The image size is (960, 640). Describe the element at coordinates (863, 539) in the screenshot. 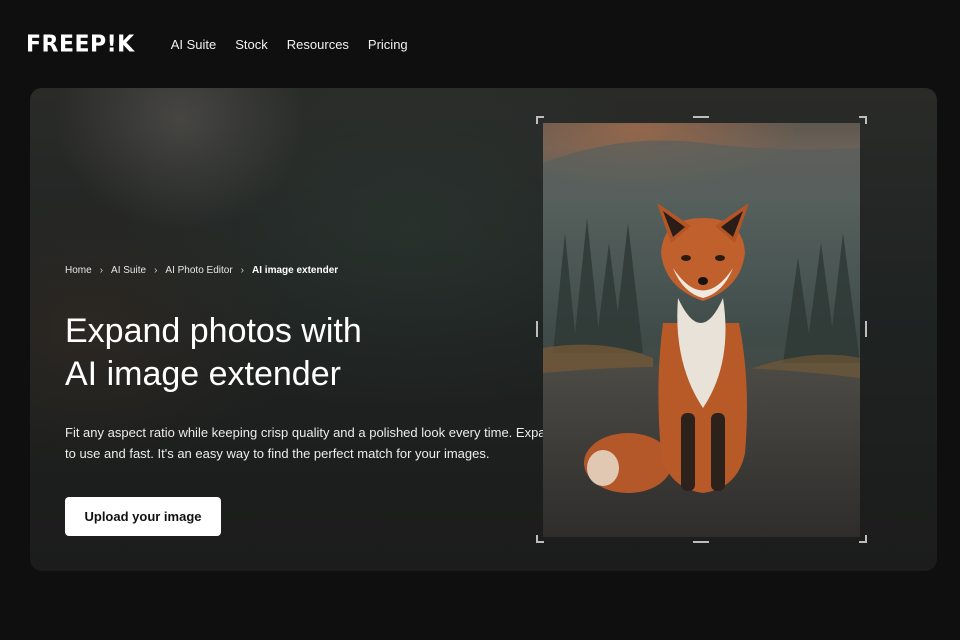

I see `frame-corner-bottom-right` at that location.